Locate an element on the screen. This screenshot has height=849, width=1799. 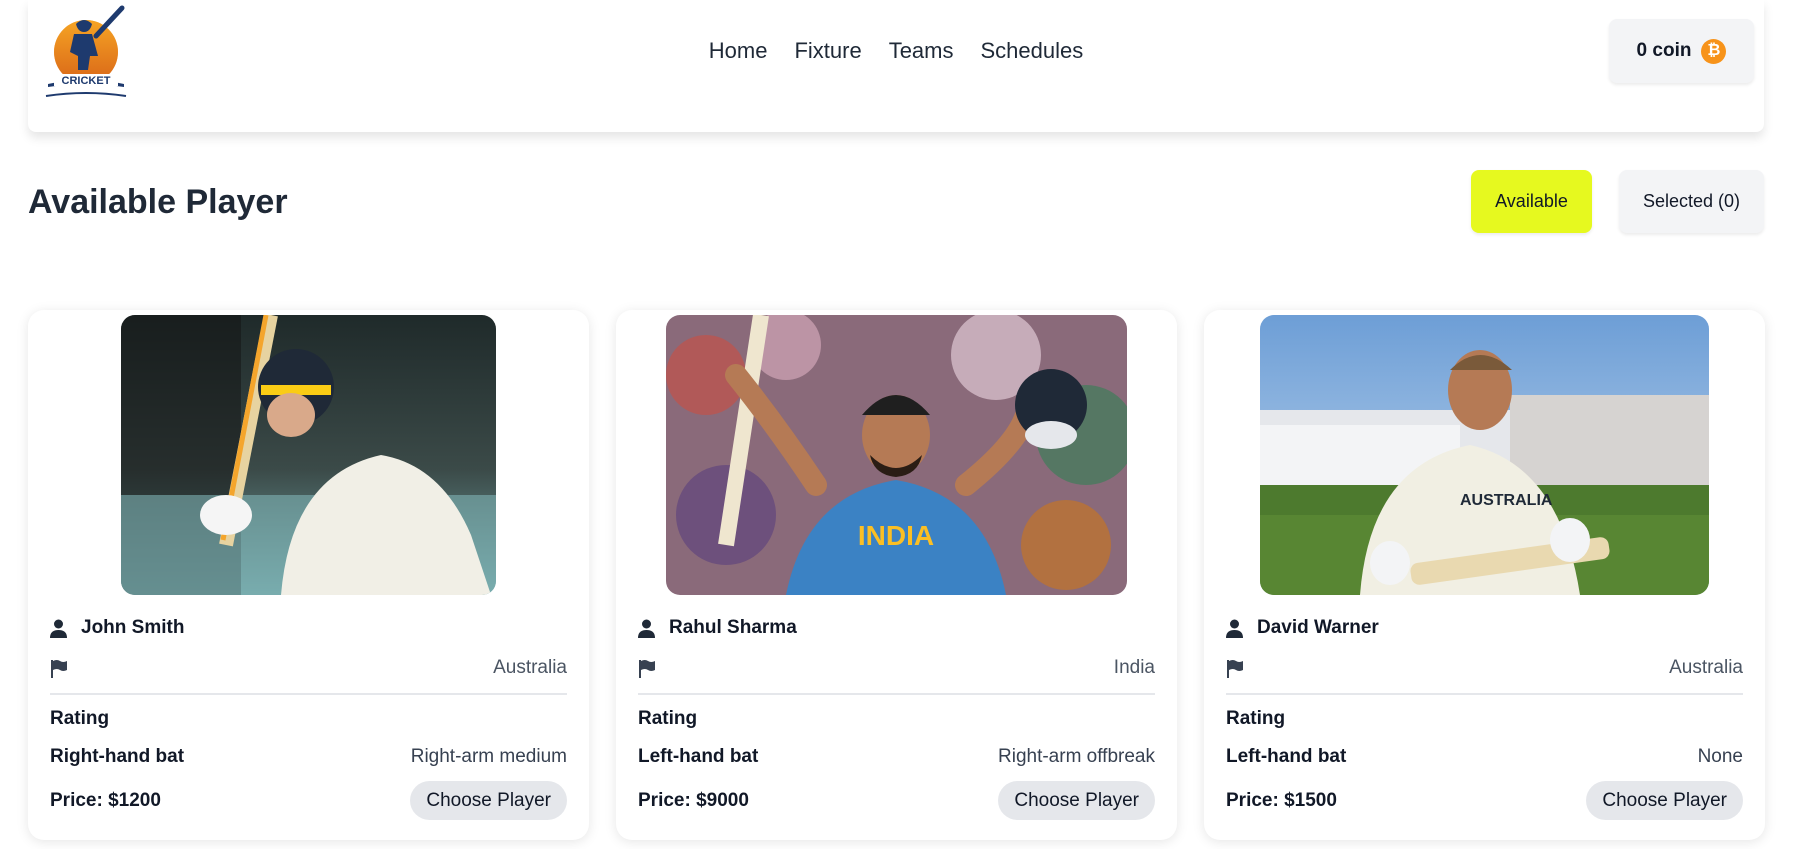
tab-selected: Selected (0) is located at coordinates (1691, 201).